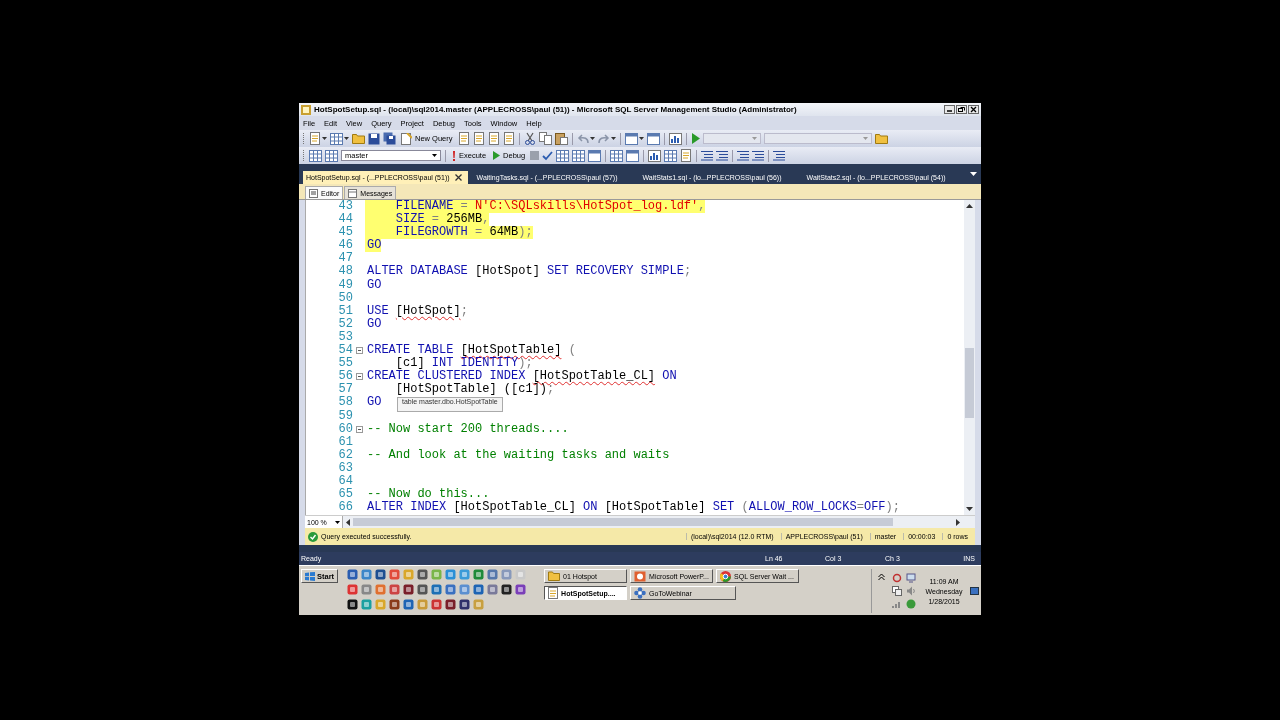 The image size is (1280, 720). Describe the element at coordinates (345, 324) in the screenshot. I see `line-number: 52` at that location.